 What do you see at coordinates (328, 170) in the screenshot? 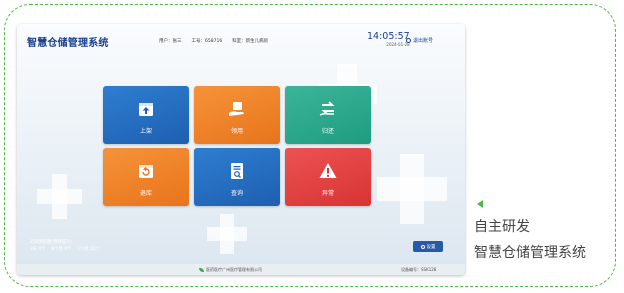
I see `warning-icon` at bounding box center [328, 170].